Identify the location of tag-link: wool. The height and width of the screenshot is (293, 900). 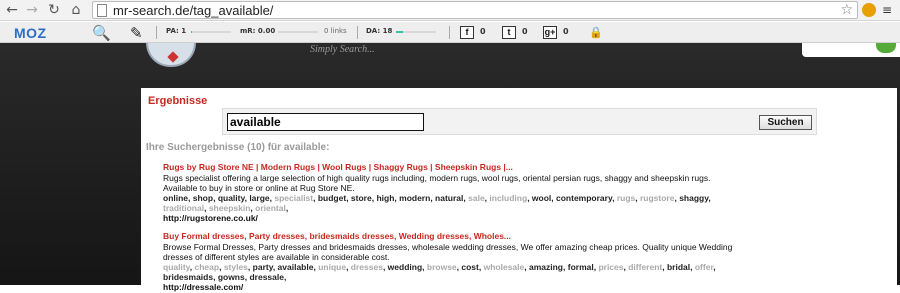
(541, 198).